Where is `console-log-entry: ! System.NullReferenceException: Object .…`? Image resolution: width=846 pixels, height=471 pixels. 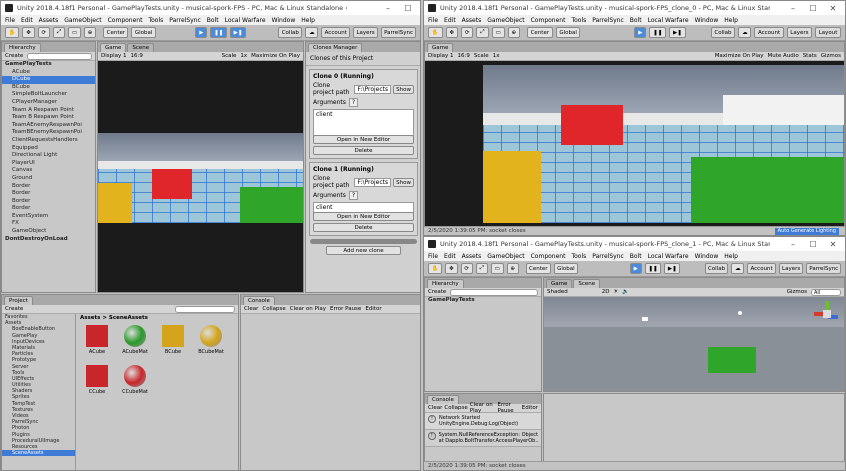 console-log-entry: ! System.NullReferenceException: Object .… is located at coordinates (483, 438).